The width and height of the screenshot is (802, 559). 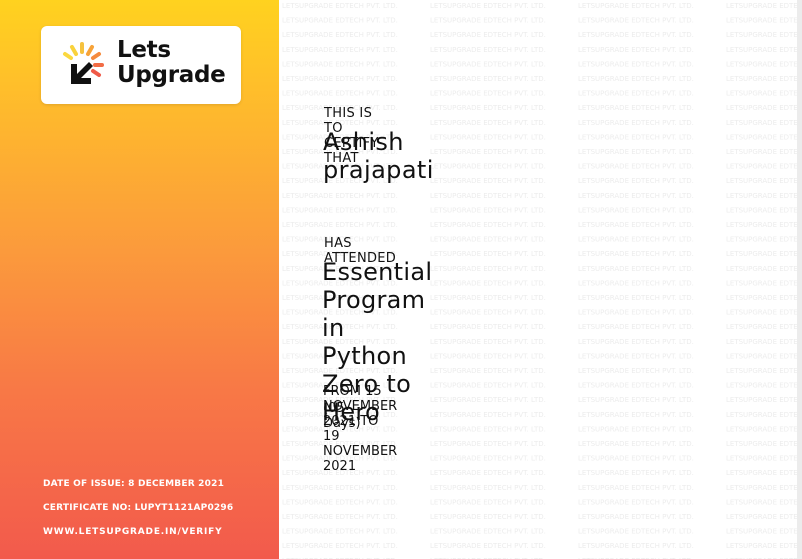 I want to click on issue-date: DATE OF ISSUE: 8 DECEMBER 2021, so click(x=134, y=484).